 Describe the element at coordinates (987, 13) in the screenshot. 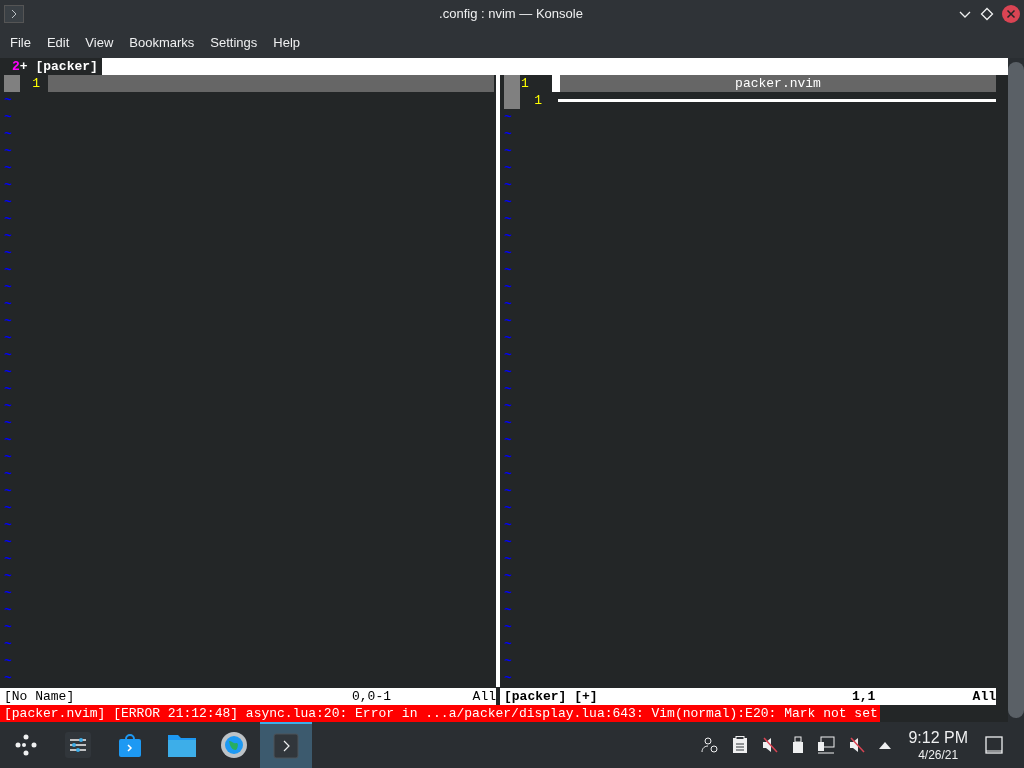

I see `maximize-icon` at that location.